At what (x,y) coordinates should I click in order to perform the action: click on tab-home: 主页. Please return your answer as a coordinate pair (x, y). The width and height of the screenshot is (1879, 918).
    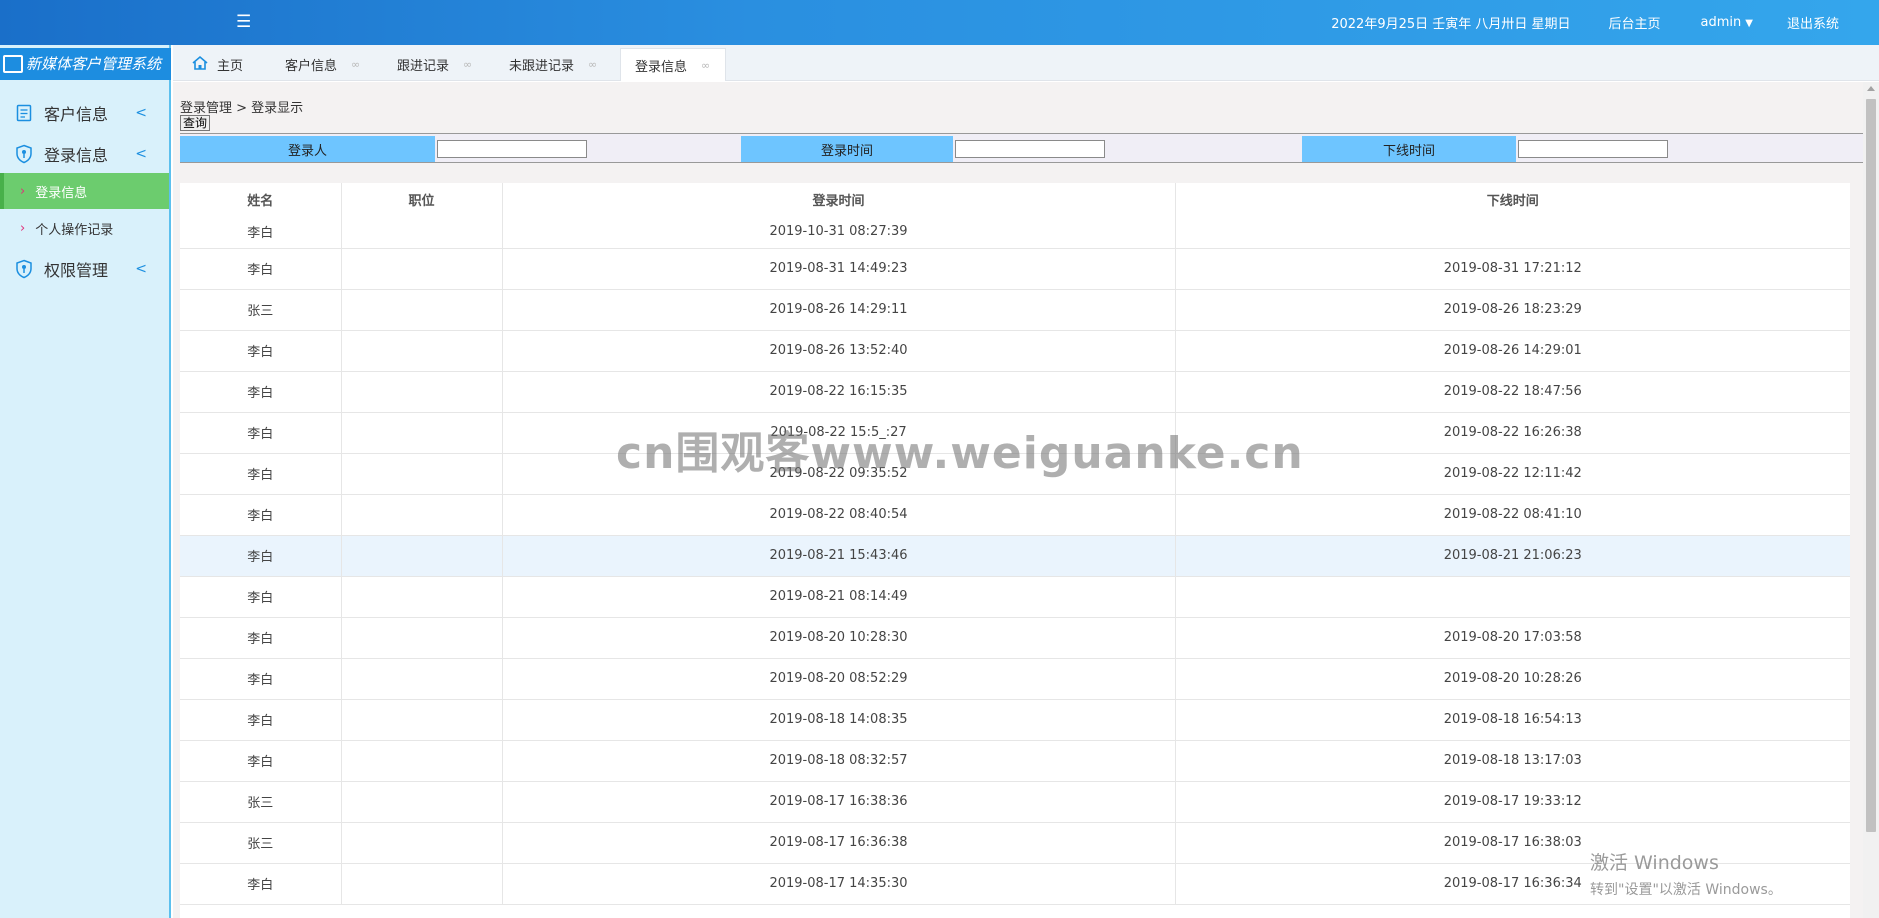
    Looking at the image, I should click on (217, 64).